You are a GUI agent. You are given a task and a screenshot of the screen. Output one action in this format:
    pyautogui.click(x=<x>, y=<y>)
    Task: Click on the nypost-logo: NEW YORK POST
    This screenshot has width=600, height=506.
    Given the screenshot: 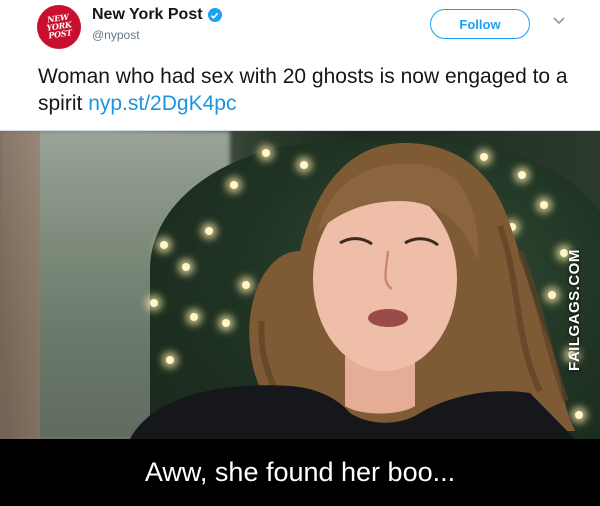 What is the action you would take?
    pyautogui.click(x=59, y=26)
    